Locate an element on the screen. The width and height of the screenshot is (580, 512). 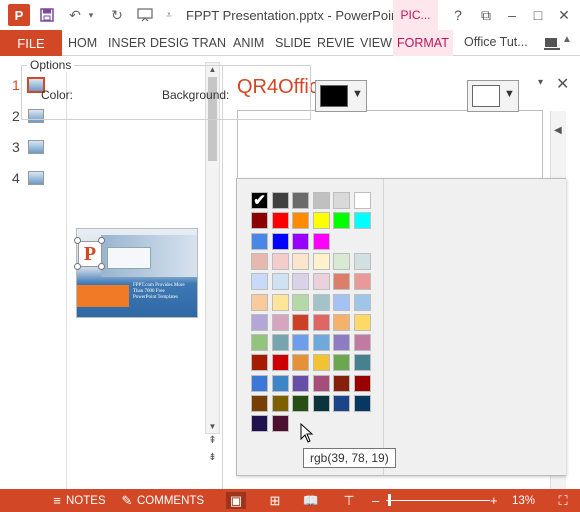
slide-sorter-icon: ⊞ is located at coordinates (275, 500).